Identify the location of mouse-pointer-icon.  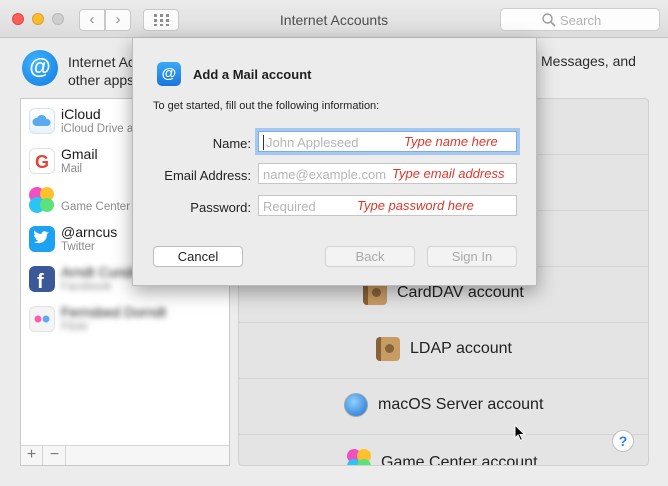
(520, 433).